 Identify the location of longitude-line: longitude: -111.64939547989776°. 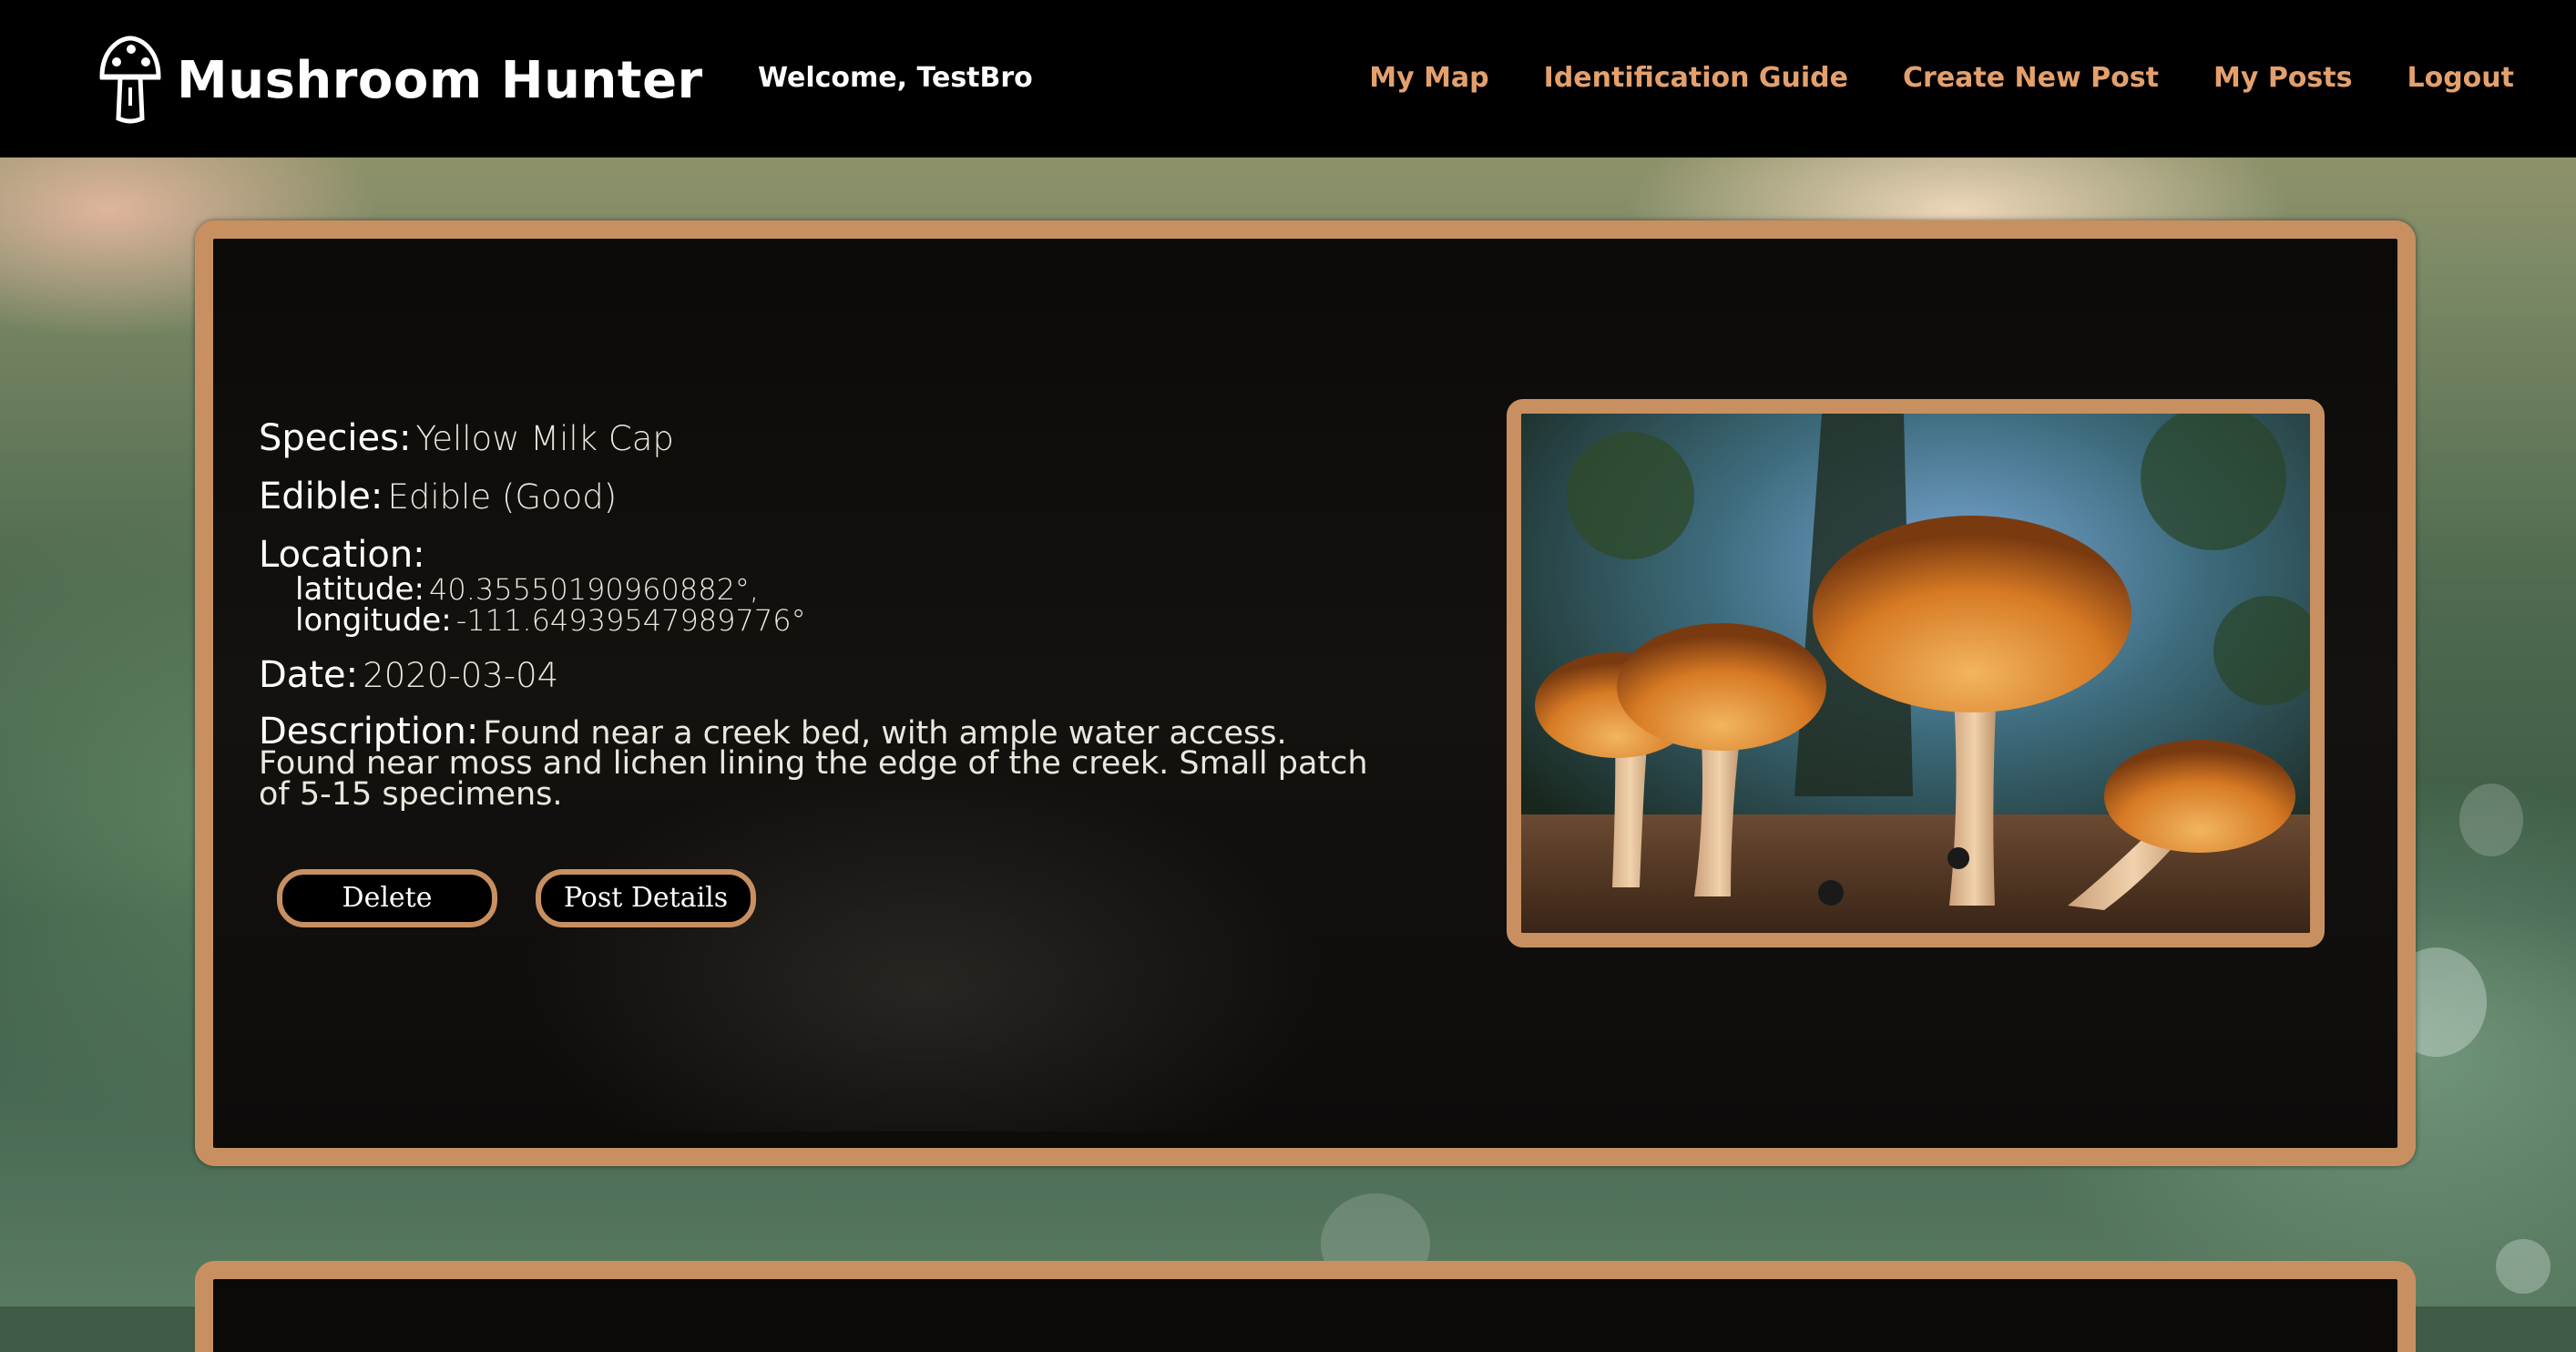
(832, 620).